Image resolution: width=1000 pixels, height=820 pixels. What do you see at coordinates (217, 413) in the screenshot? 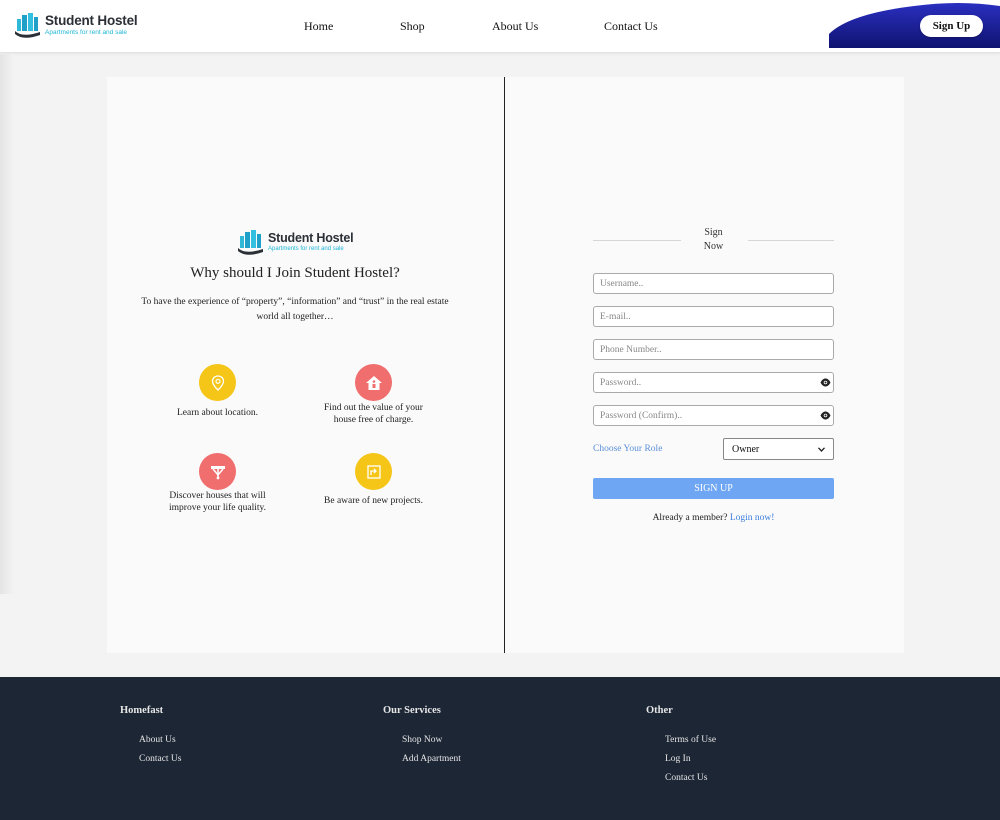
I see `feature-location-text: Learn about location.` at bounding box center [217, 413].